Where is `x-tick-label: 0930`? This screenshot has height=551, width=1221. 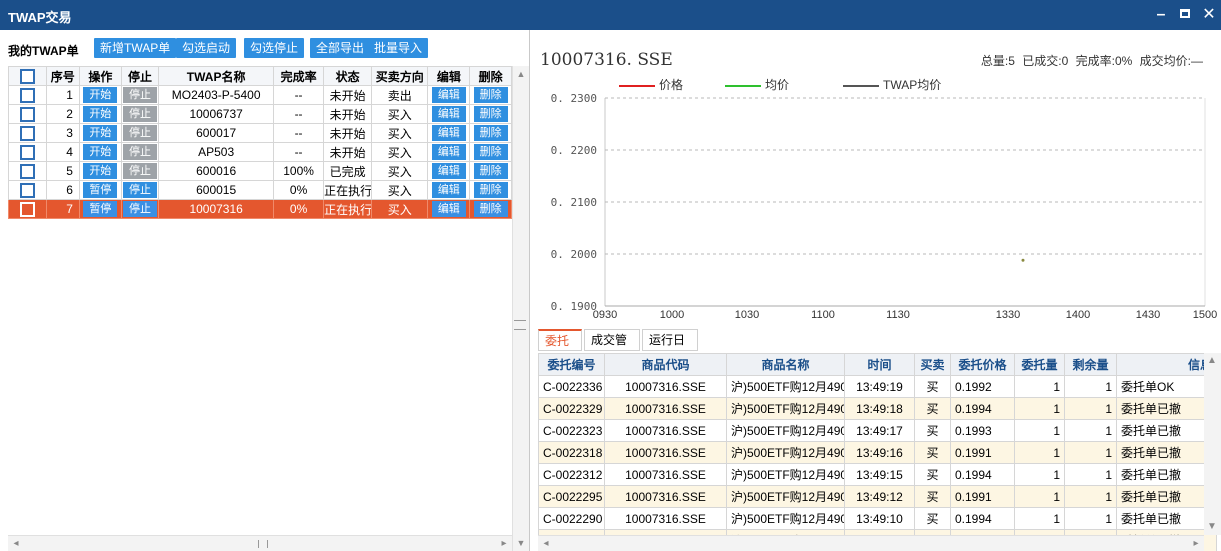
x-tick-label: 0930 is located at coordinates (605, 315).